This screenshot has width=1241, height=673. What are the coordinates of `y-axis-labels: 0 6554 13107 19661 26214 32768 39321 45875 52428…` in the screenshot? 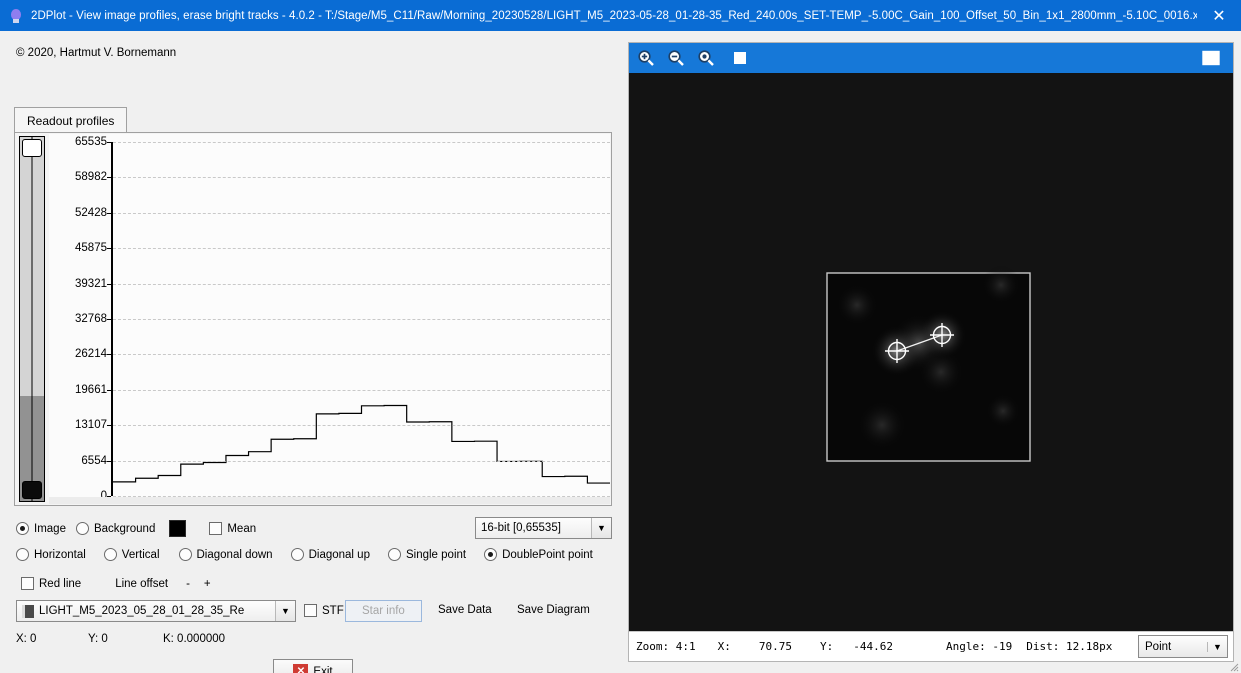 It's located at (80, 319).